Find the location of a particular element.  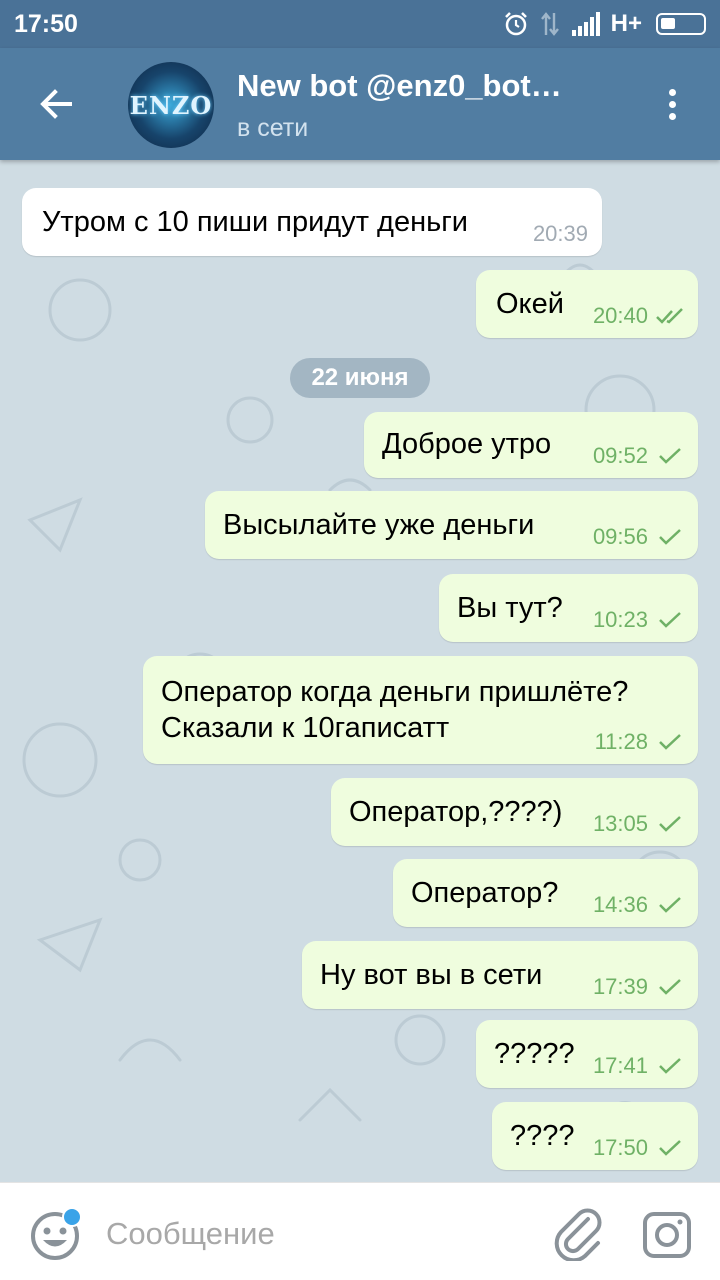

paperclip-icon is located at coordinates (578, 1235).